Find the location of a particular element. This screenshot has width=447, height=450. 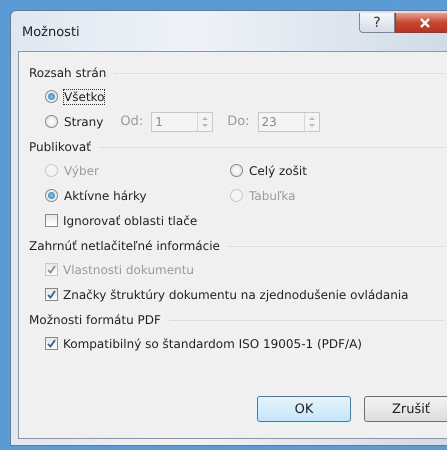

spin-label: Do: is located at coordinates (238, 121).